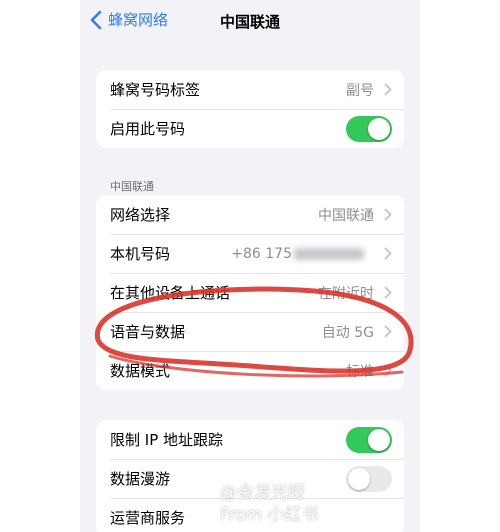  What do you see at coordinates (155, 90) in the screenshot?
I see `row-label: 蜂窝号码标签` at bounding box center [155, 90].